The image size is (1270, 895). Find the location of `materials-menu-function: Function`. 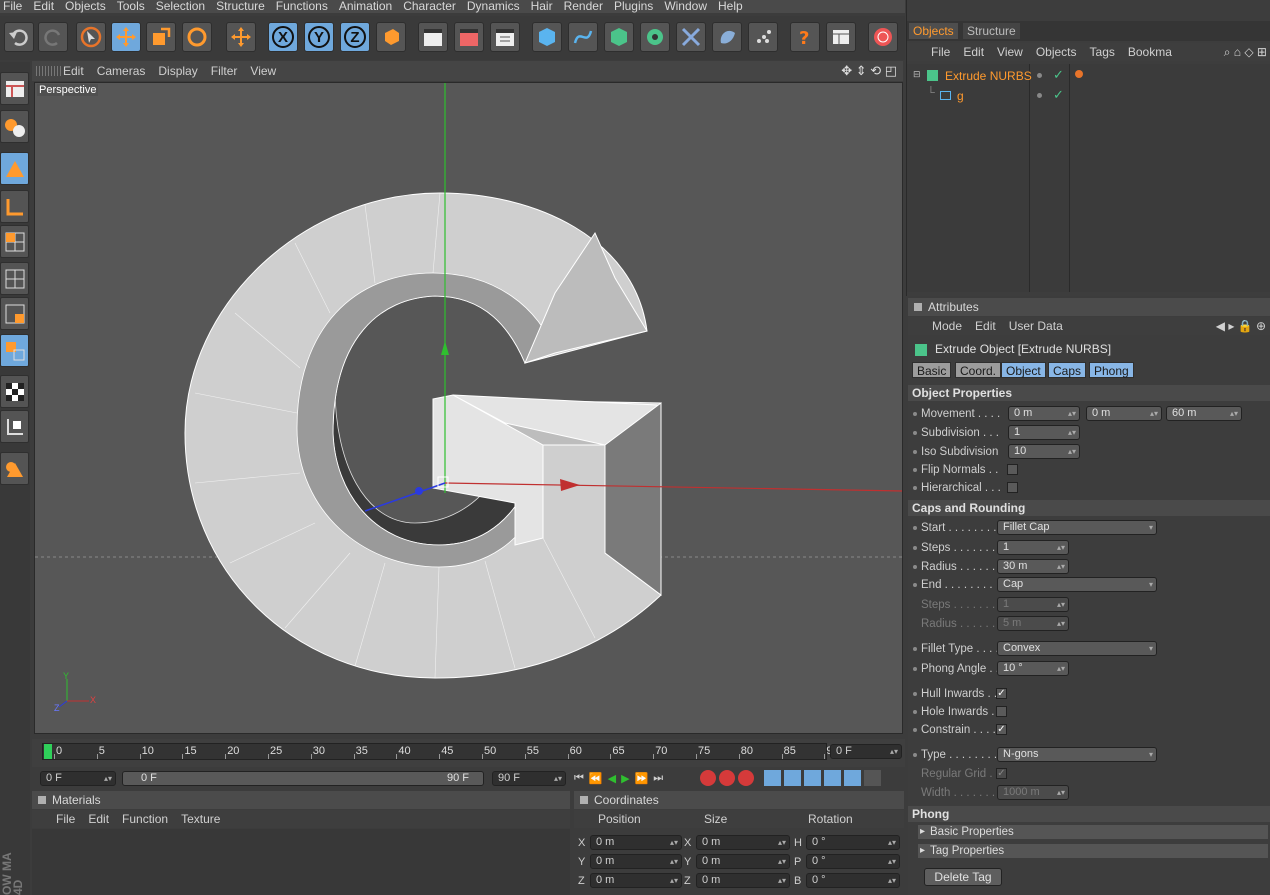

materials-menu-function: Function is located at coordinates (151, 819).